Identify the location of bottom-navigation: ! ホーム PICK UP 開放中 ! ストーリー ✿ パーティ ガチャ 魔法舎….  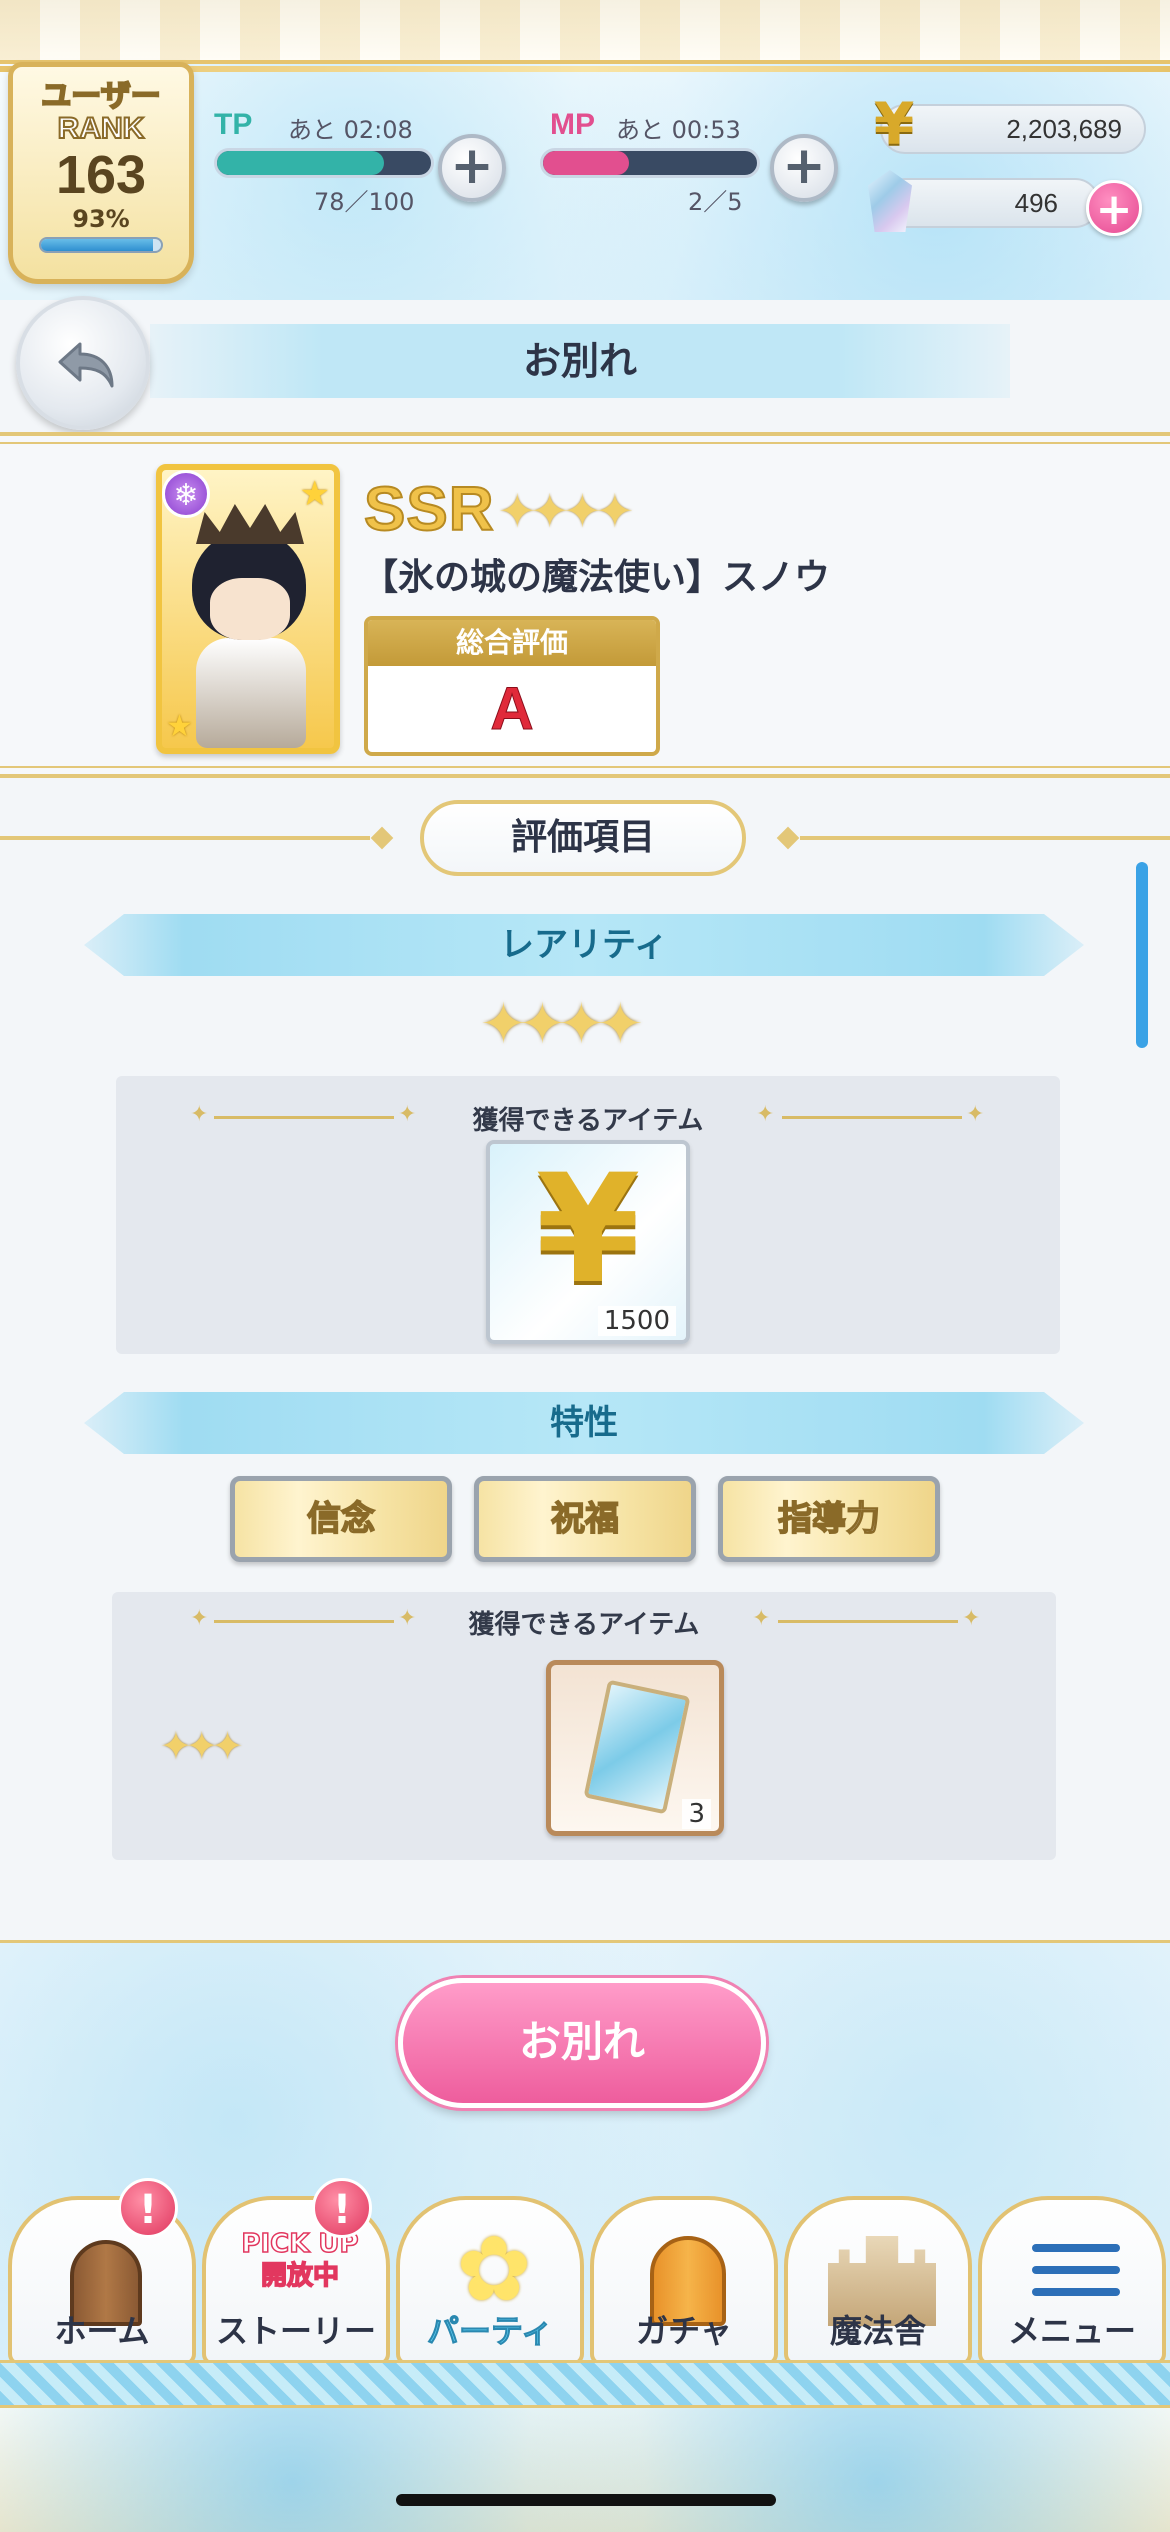
(585, 2273).